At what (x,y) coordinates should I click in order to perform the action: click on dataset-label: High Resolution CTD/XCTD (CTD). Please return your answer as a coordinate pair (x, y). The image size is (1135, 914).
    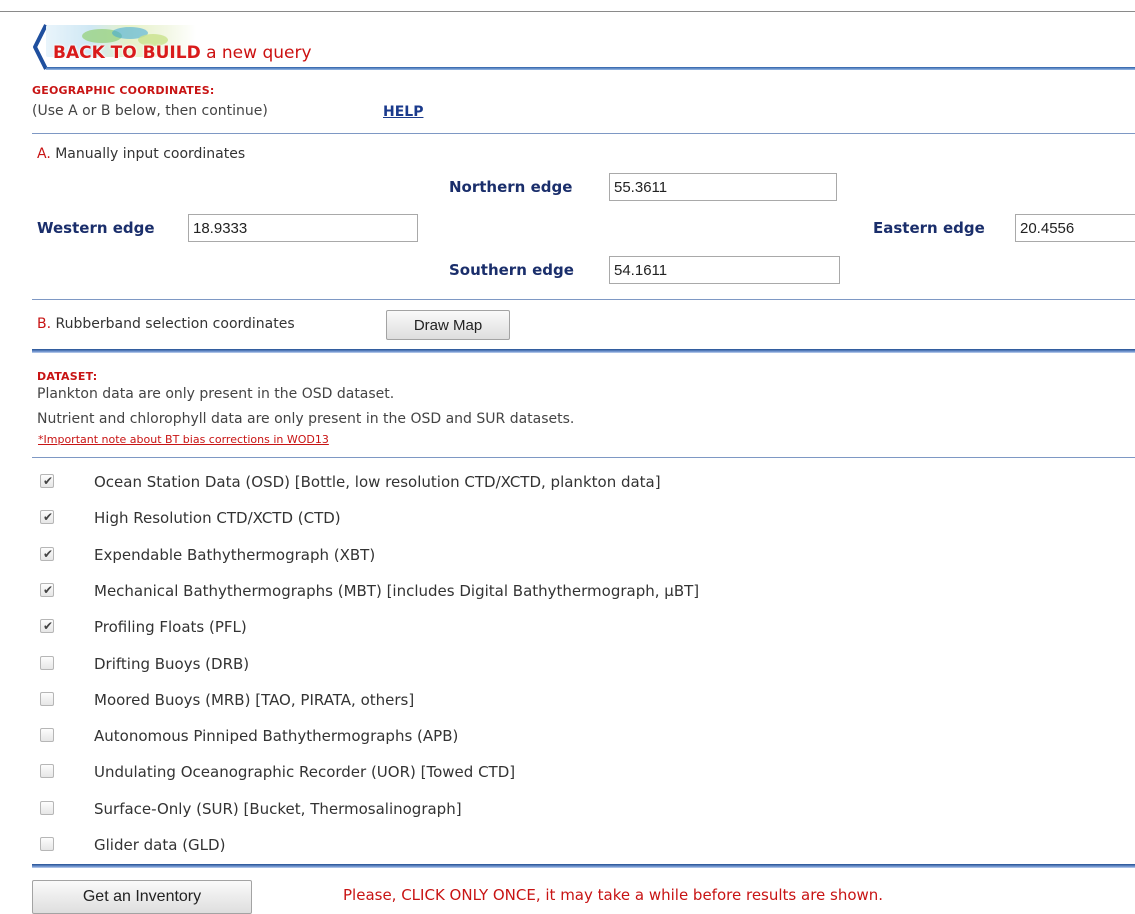
    Looking at the image, I should click on (217, 518).